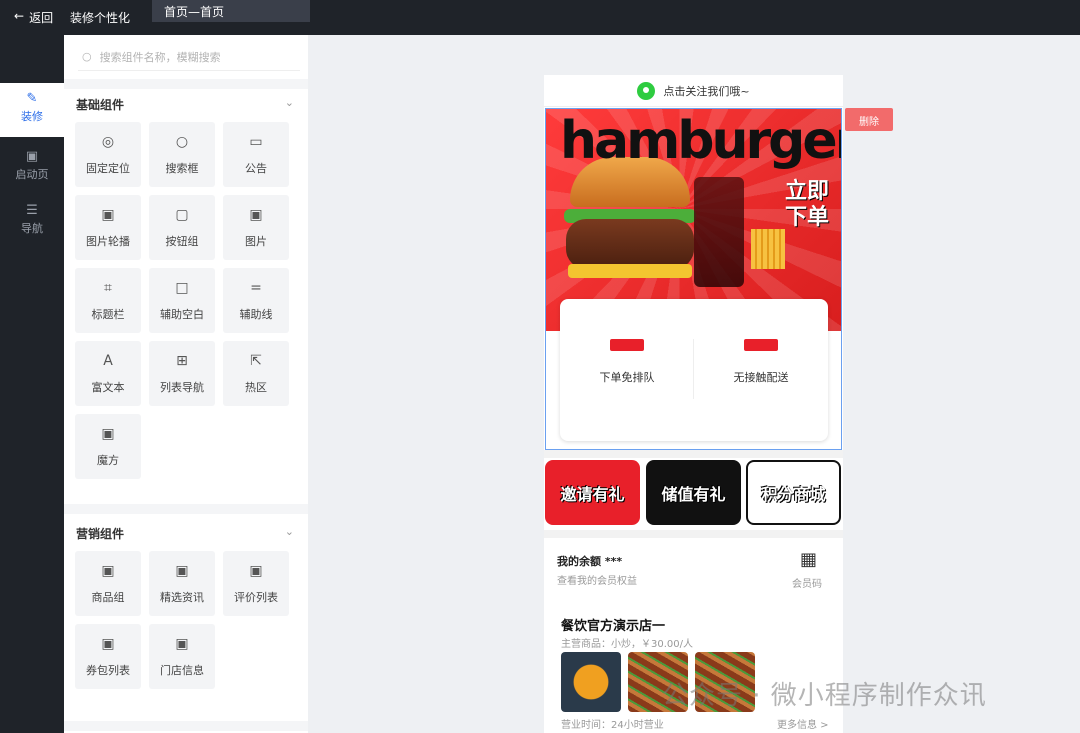 Image resolution: width=1080 pixels, height=733 pixels. What do you see at coordinates (108, 227) in the screenshot?
I see `component-carousel: ▣ 图片轮播` at bounding box center [108, 227].